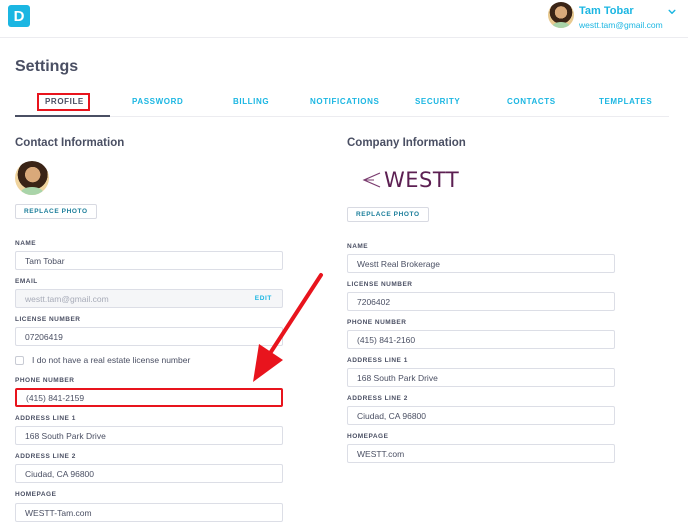 The height and width of the screenshot is (525, 688). Describe the element at coordinates (56, 211) in the screenshot. I see `replace-contact-photo-button: REPLACE PHOTO` at that location.